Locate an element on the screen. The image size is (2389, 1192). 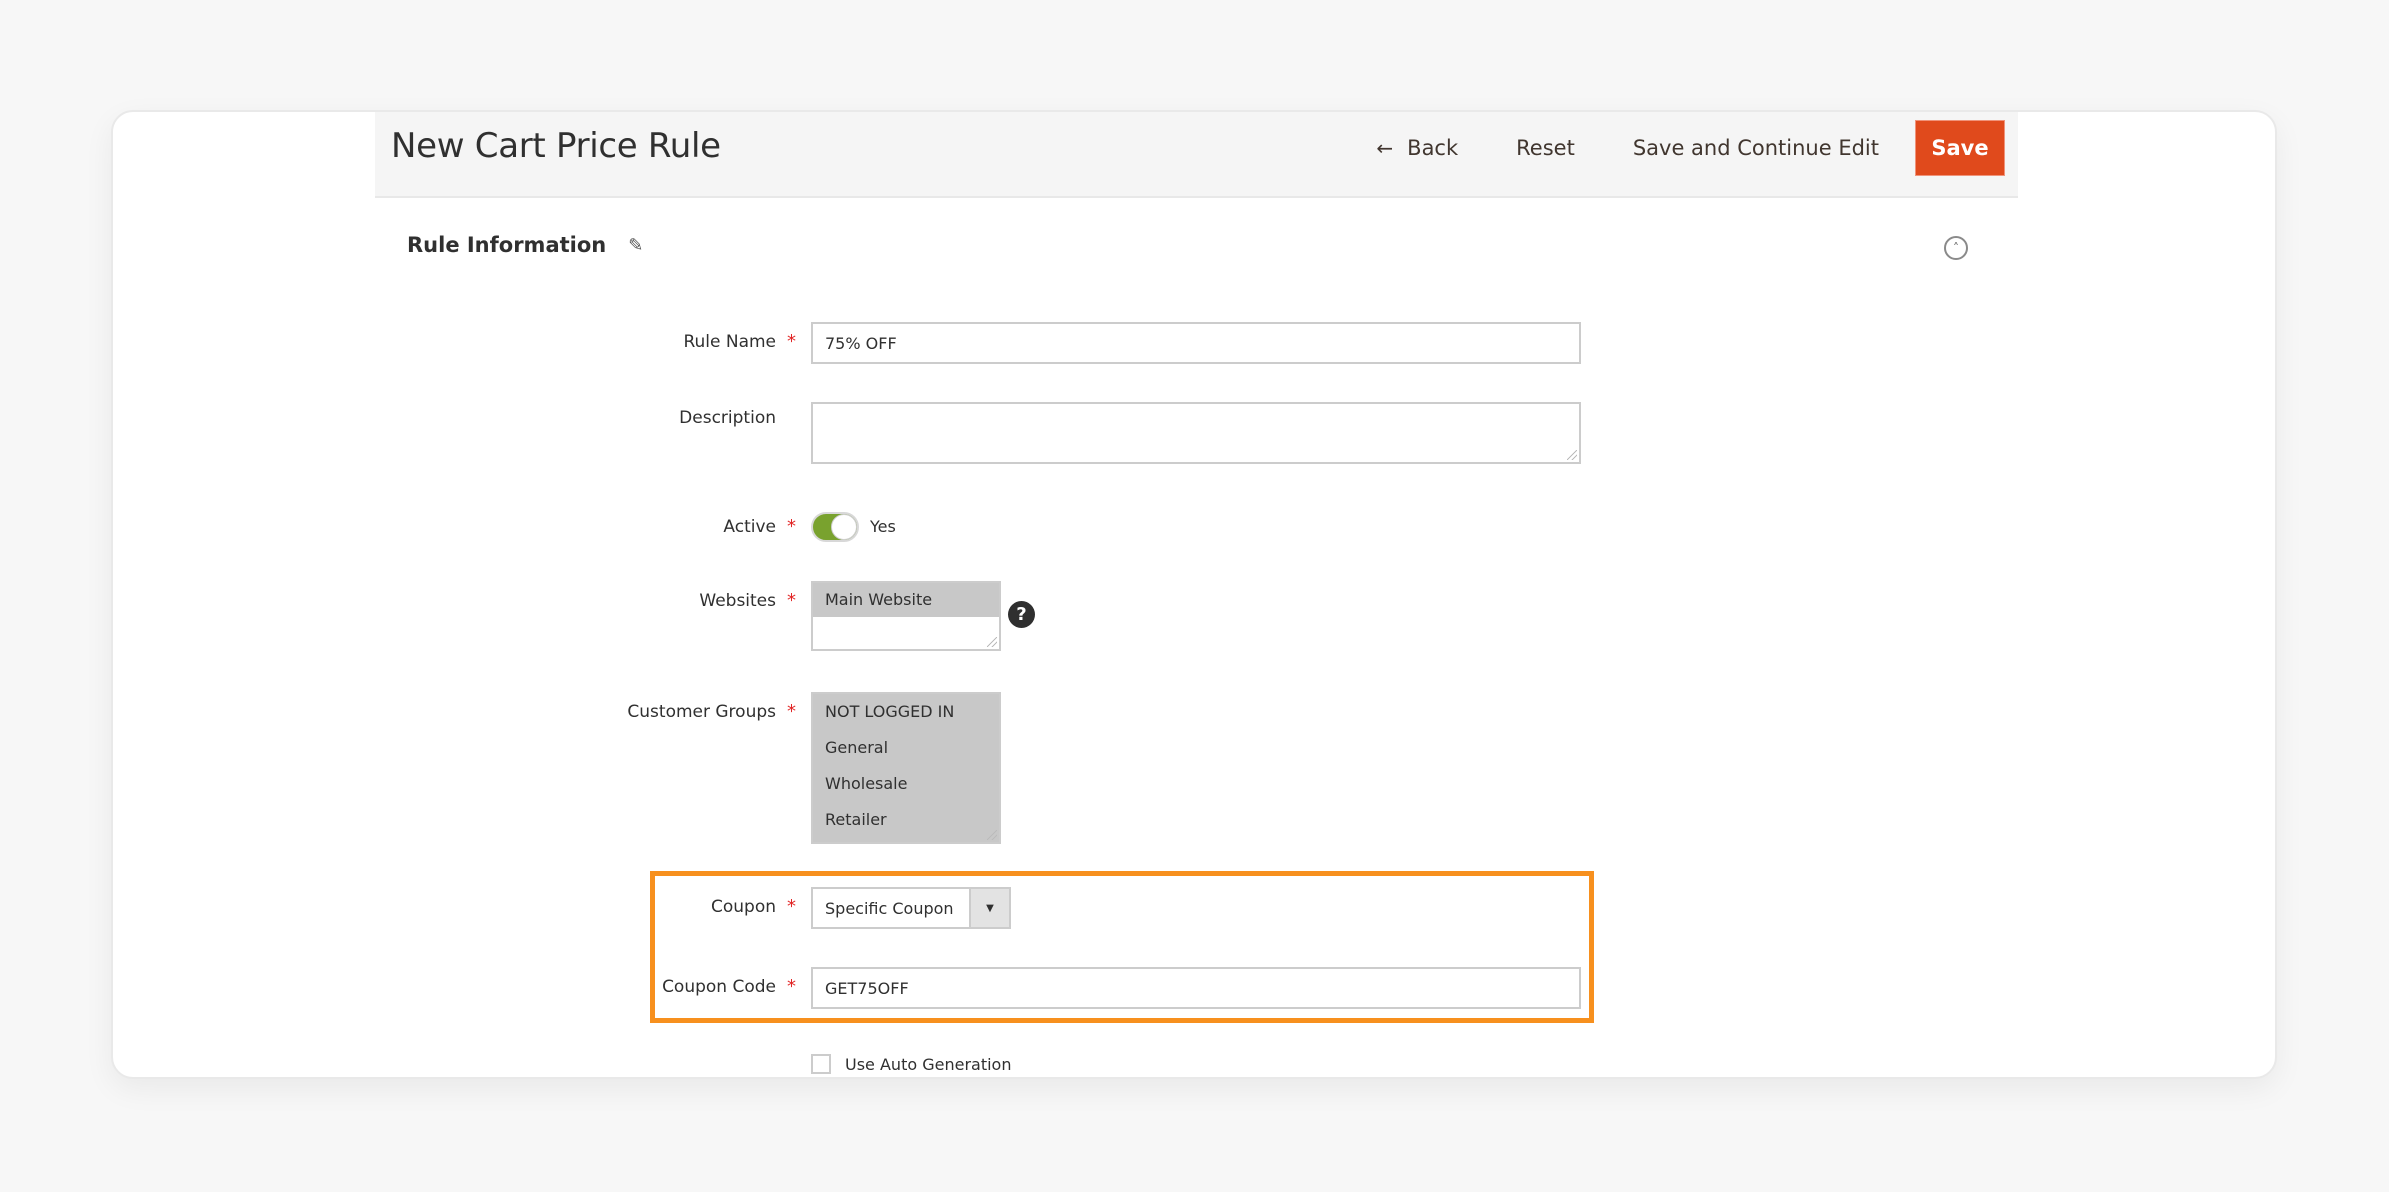
customer-group-option: Retailer is located at coordinates (906, 820).